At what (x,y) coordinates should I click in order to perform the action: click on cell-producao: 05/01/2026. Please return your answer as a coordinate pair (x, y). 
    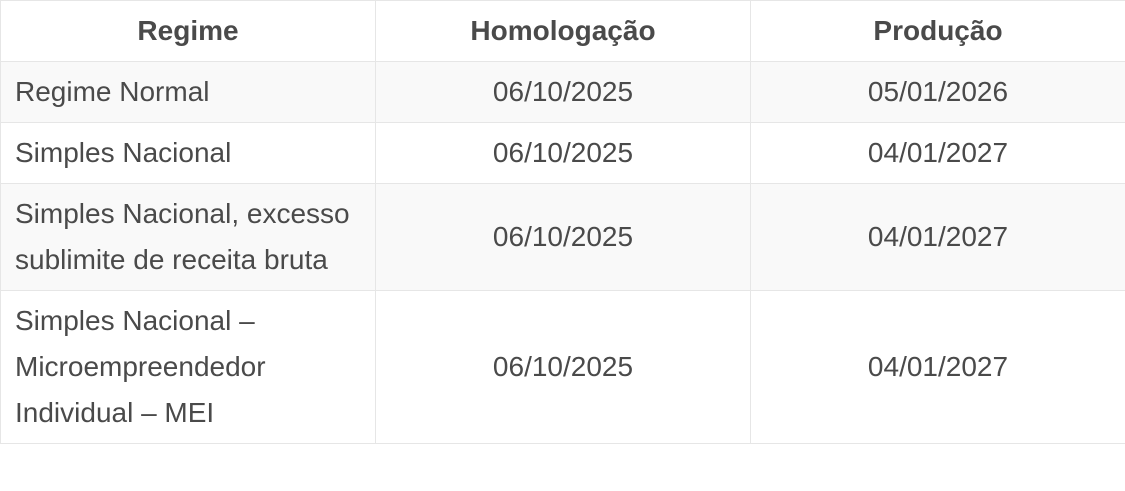
    Looking at the image, I should click on (937, 92).